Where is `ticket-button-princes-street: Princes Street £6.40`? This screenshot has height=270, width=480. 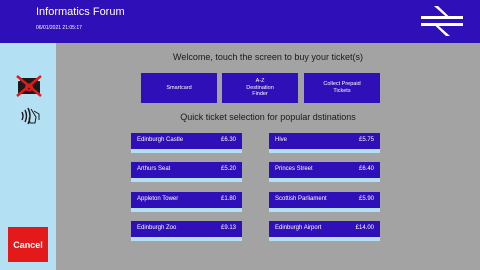 ticket-button-princes-street: Princes Street £6.40 is located at coordinates (324, 172).